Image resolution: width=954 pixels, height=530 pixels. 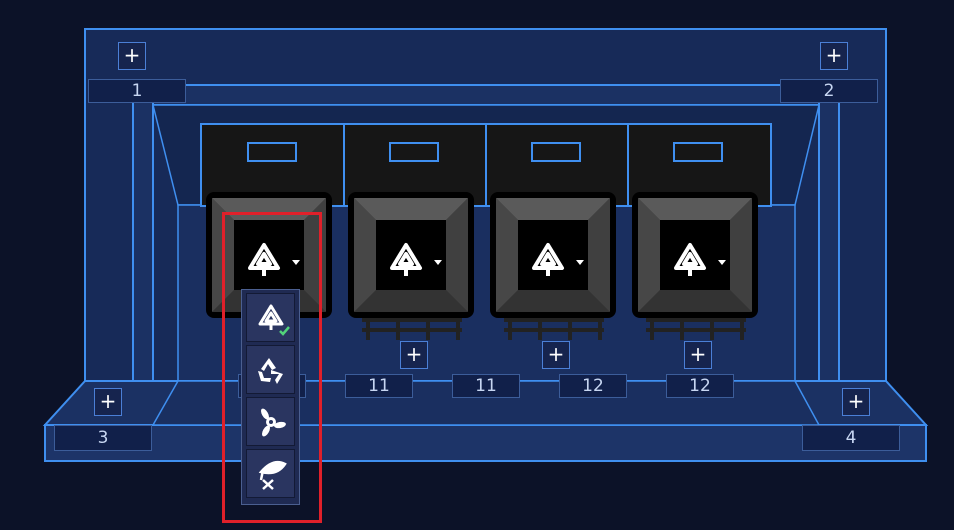 I want to click on food-waste-icon, so click(x=272, y=475).